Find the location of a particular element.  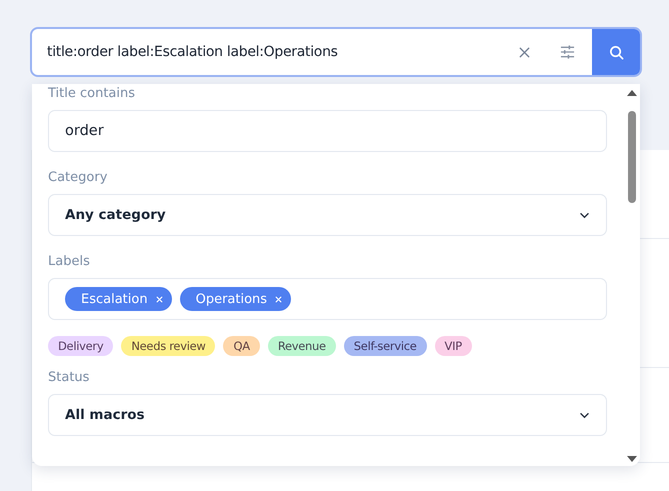

search-button is located at coordinates (616, 52).